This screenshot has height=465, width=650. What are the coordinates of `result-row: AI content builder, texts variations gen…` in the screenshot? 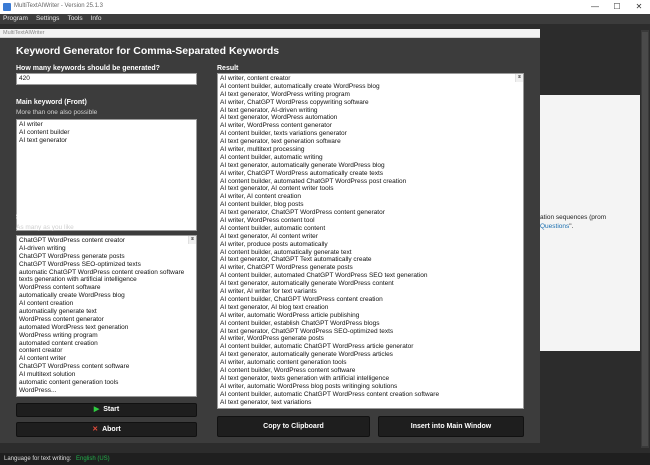 It's located at (283, 134).